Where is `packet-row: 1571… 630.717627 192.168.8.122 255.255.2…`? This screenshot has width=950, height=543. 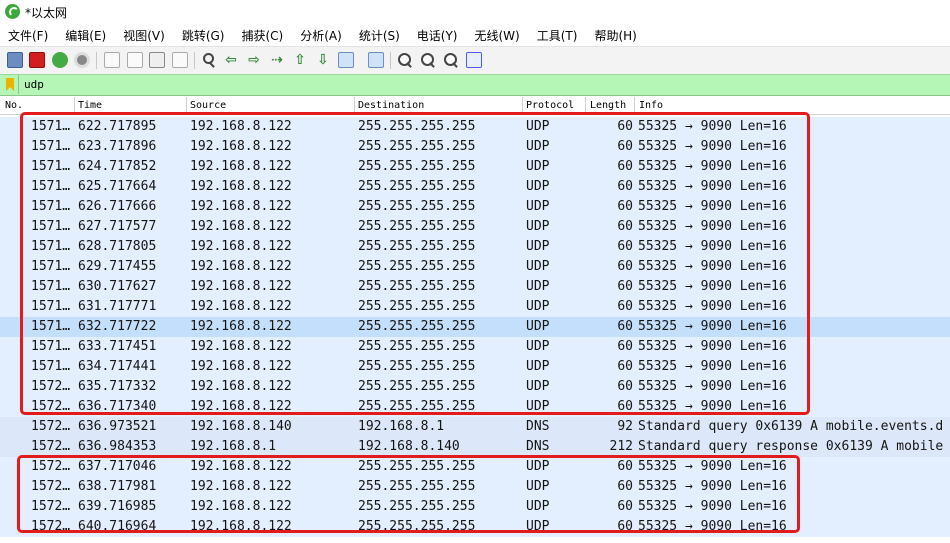
packet-row: 1571… 630.717627 192.168.8.122 255.255.2… is located at coordinates (475, 287).